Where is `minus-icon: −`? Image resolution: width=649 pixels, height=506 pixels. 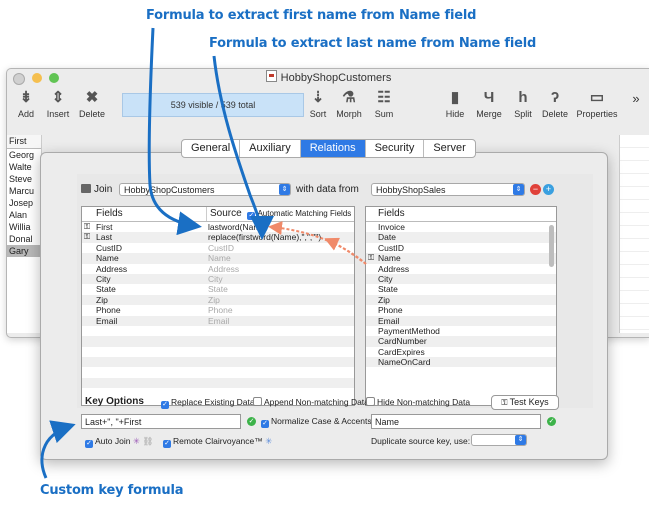 minus-icon: − is located at coordinates (535, 189).